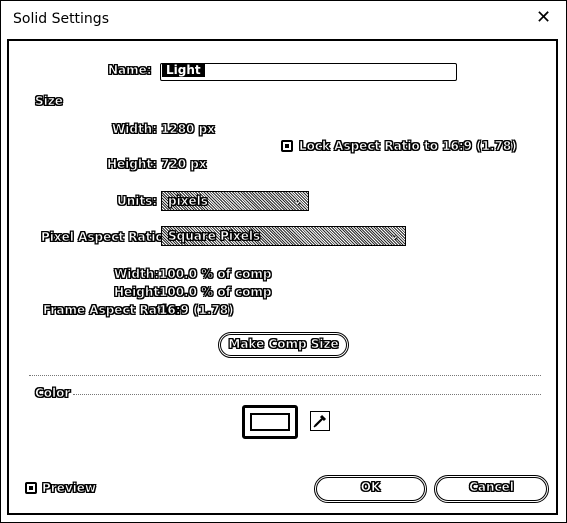 The image size is (567, 523). Describe the element at coordinates (408, 146) in the screenshot. I see `lock-aspect-ratio-label: Lock Aspect Ratio to 16:9 (1.78)` at that location.